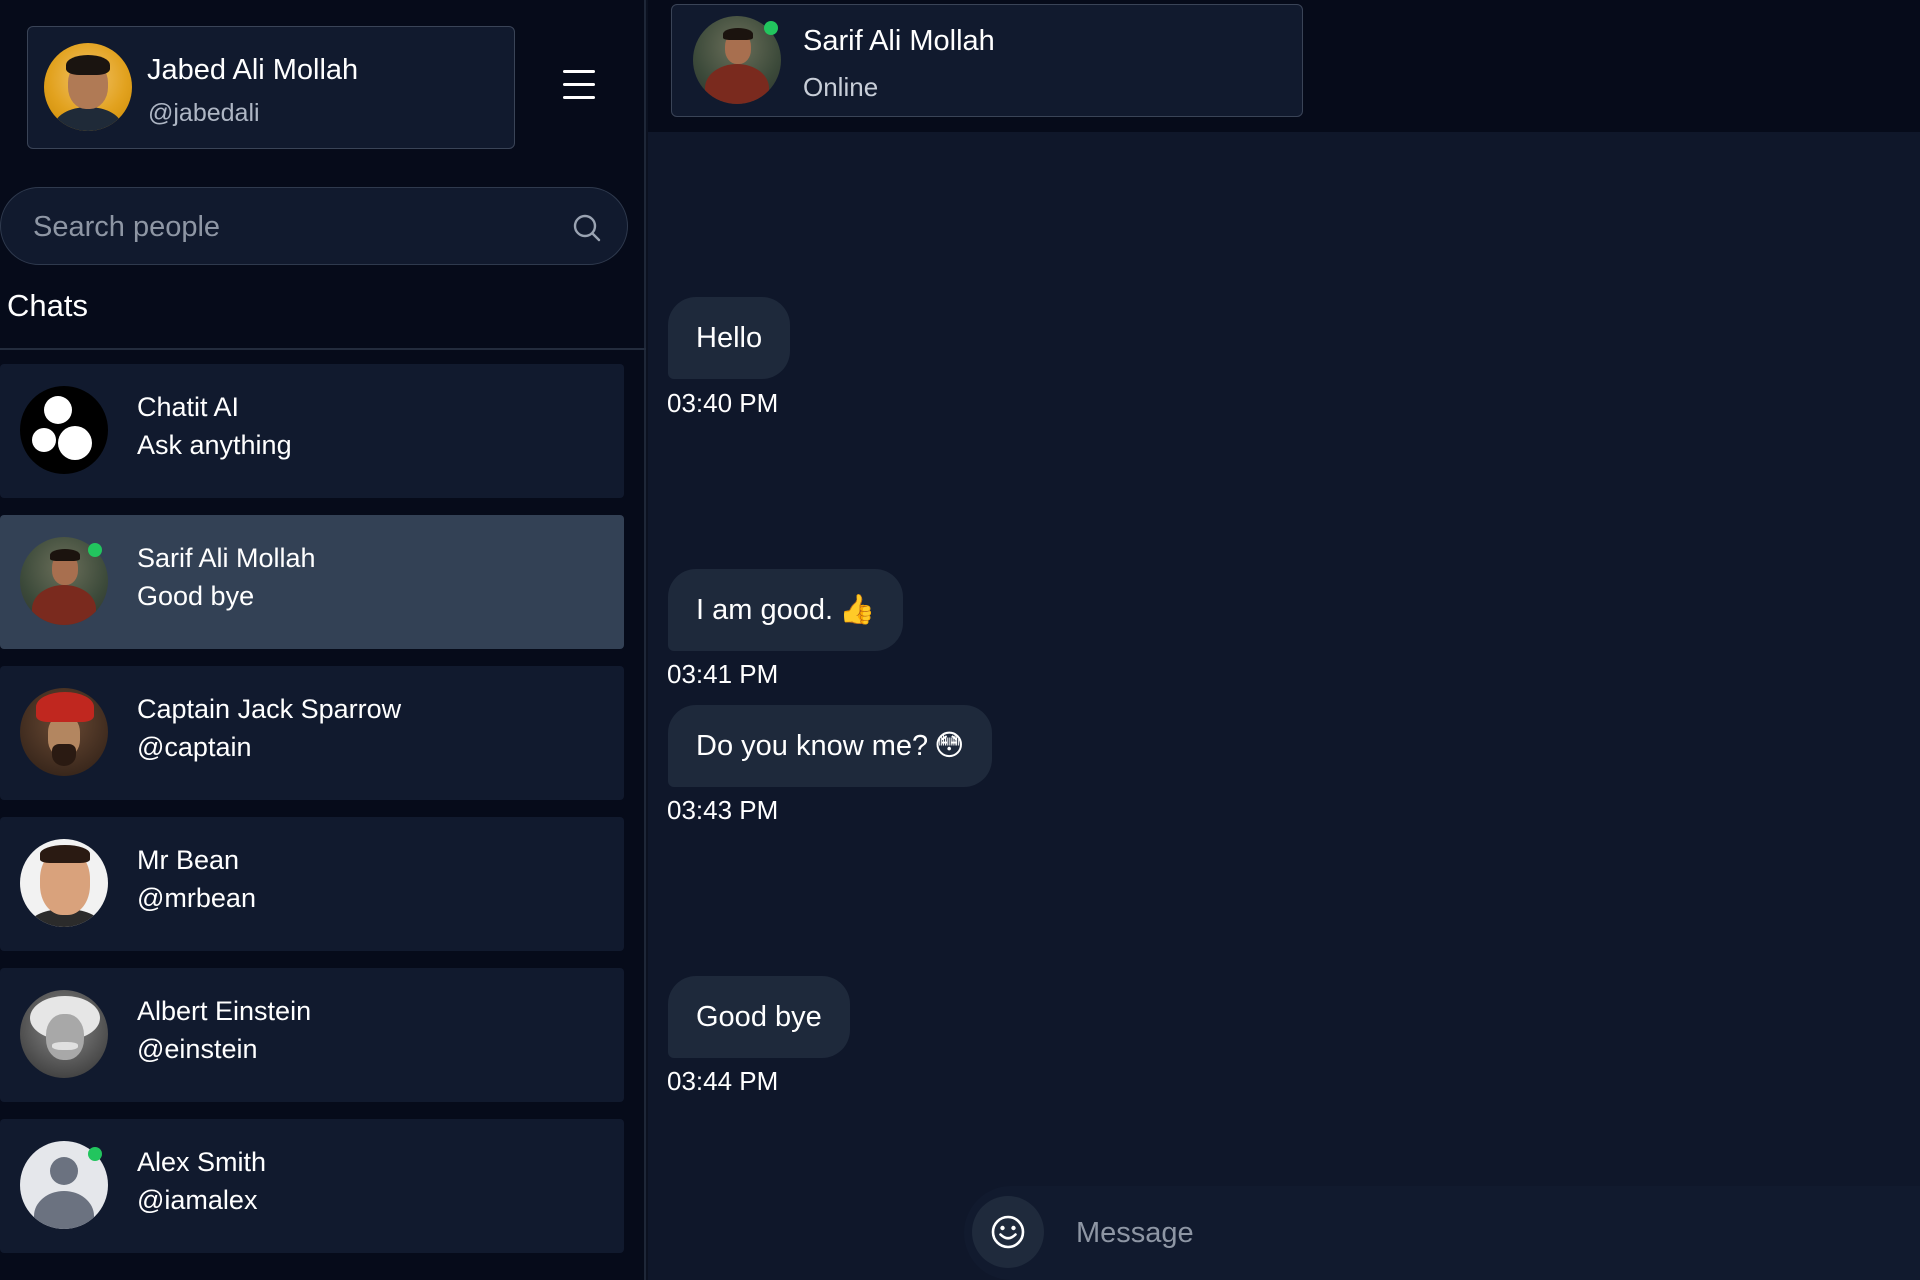 The image size is (1920, 1280). Describe the element at coordinates (723, 674) in the screenshot. I see `message-time: 03:41 PM` at that location.